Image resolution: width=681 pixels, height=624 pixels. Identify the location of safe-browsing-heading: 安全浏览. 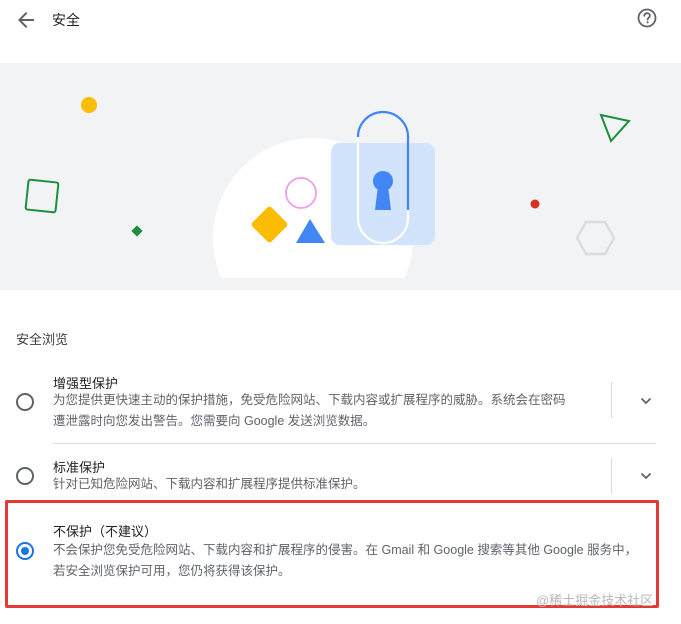
(42, 339).